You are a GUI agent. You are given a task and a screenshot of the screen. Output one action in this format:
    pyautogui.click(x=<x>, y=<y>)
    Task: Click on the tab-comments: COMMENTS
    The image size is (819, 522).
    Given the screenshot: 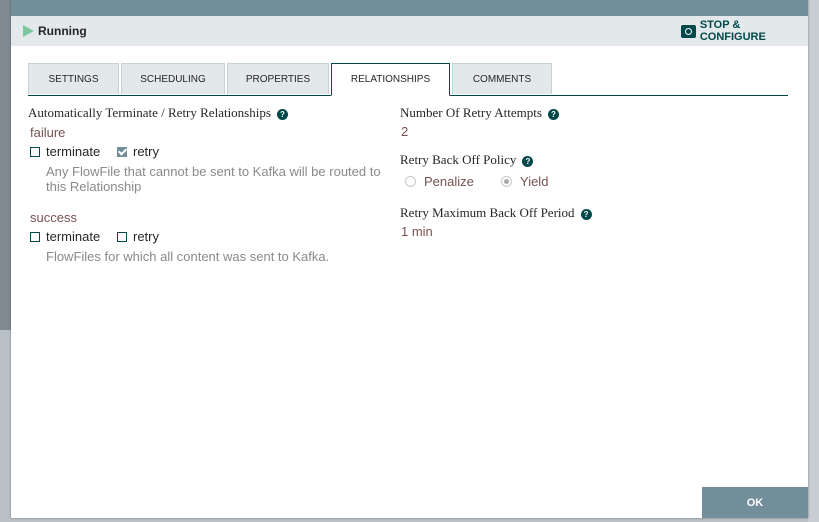 What is the action you would take?
    pyautogui.click(x=502, y=78)
    